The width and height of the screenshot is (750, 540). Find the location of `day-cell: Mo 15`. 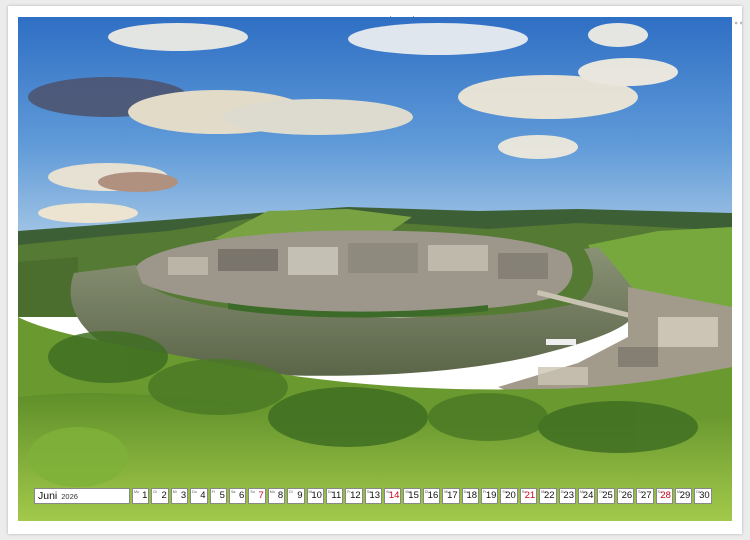

day-cell: Mo 15 is located at coordinates (412, 496).